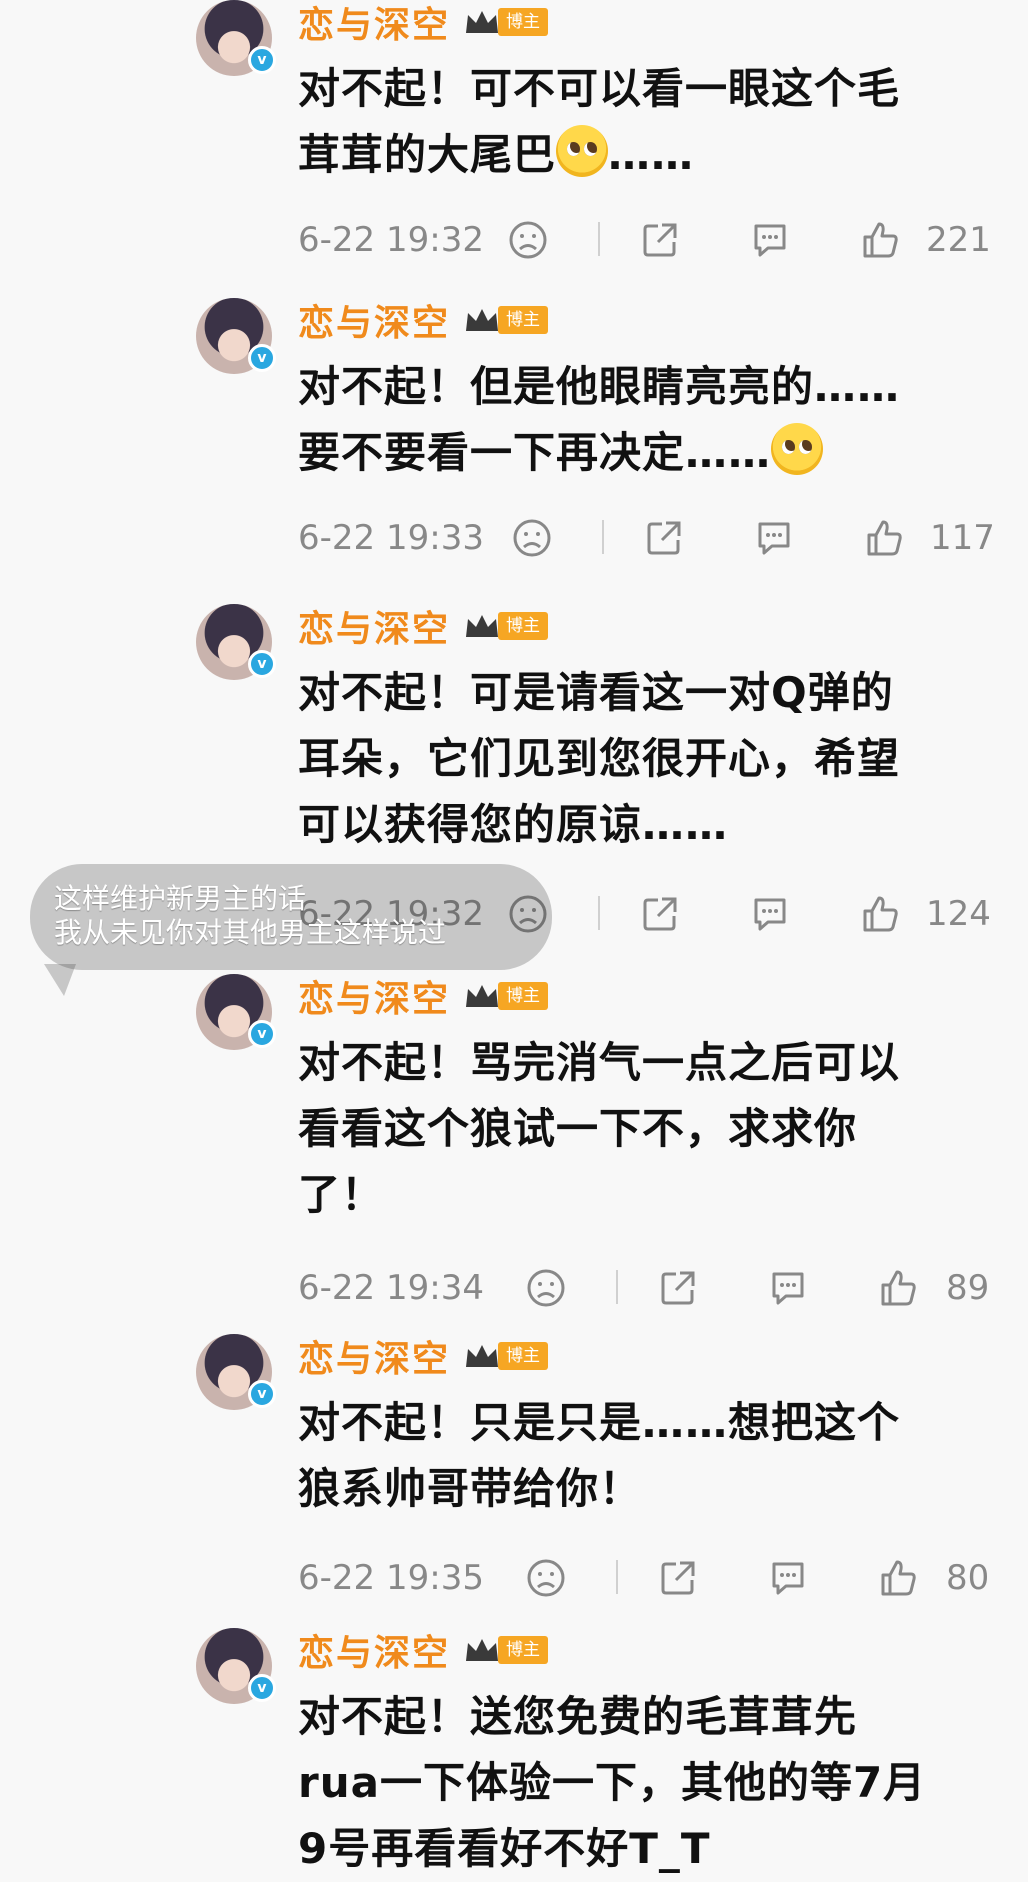  Describe the element at coordinates (958, 914) in the screenshot. I see `like-count: 124` at that location.